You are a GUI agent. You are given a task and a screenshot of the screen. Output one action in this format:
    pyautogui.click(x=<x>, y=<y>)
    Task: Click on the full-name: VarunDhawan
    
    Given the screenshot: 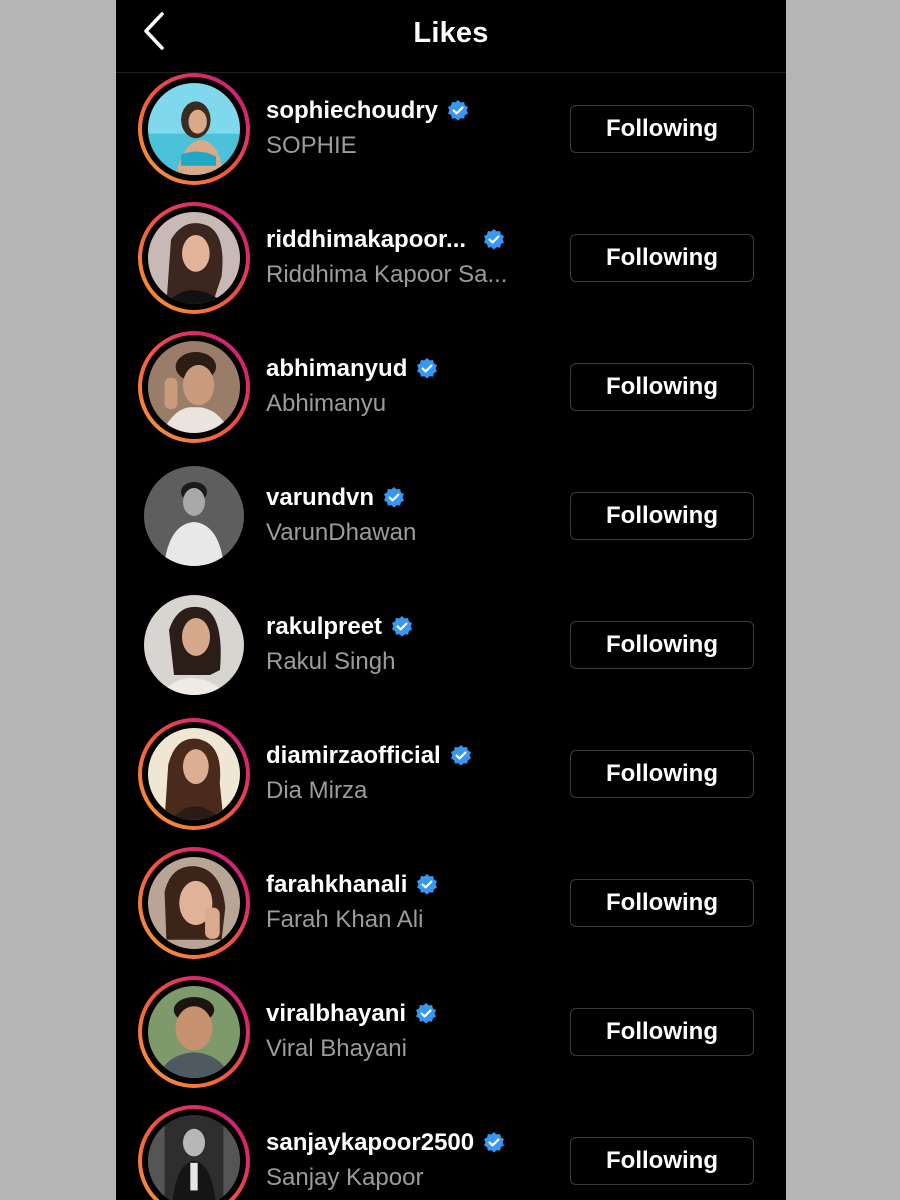 What is the action you would take?
    pyautogui.click(x=341, y=532)
    